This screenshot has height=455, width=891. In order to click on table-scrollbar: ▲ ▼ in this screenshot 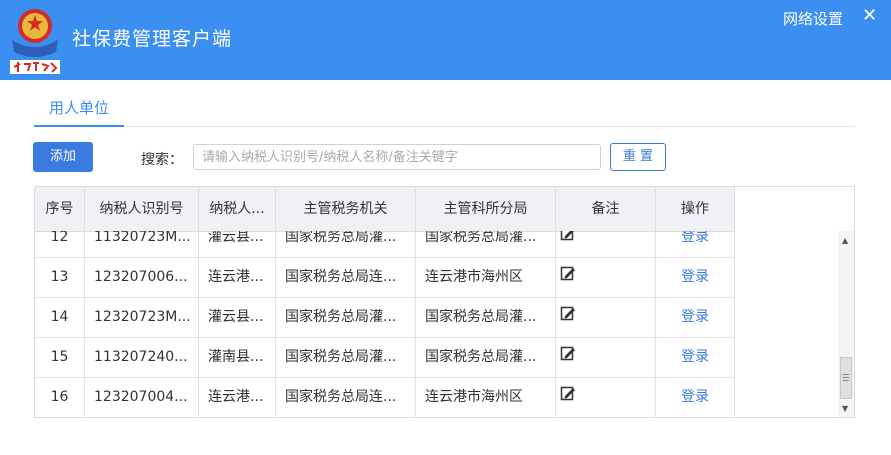, I will do `click(846, 324)`.